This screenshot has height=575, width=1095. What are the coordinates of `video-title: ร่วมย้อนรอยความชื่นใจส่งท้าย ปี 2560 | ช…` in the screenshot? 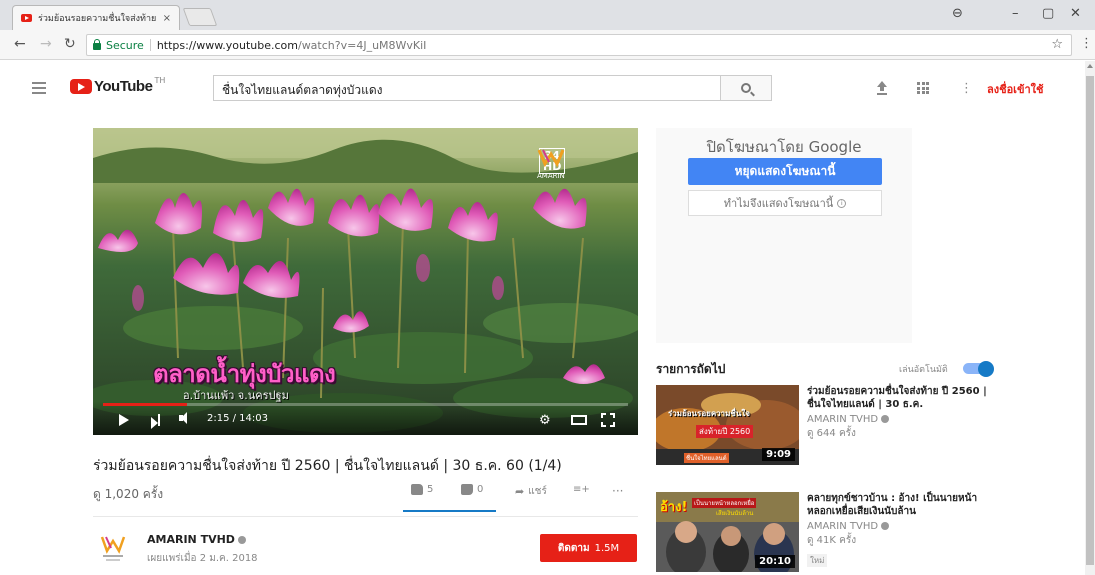 It's located at (327, 466).